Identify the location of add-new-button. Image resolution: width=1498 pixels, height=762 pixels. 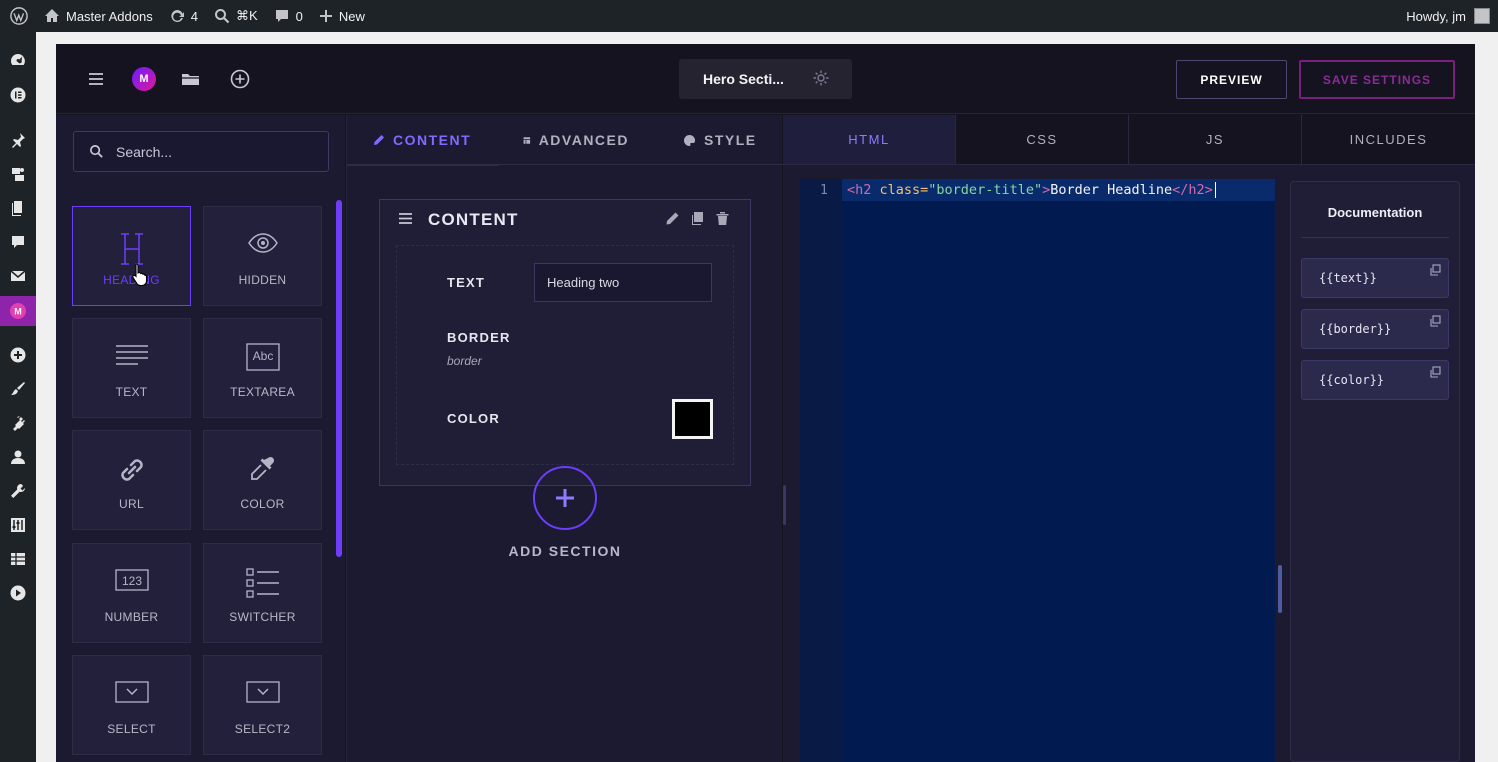
(240, 79).